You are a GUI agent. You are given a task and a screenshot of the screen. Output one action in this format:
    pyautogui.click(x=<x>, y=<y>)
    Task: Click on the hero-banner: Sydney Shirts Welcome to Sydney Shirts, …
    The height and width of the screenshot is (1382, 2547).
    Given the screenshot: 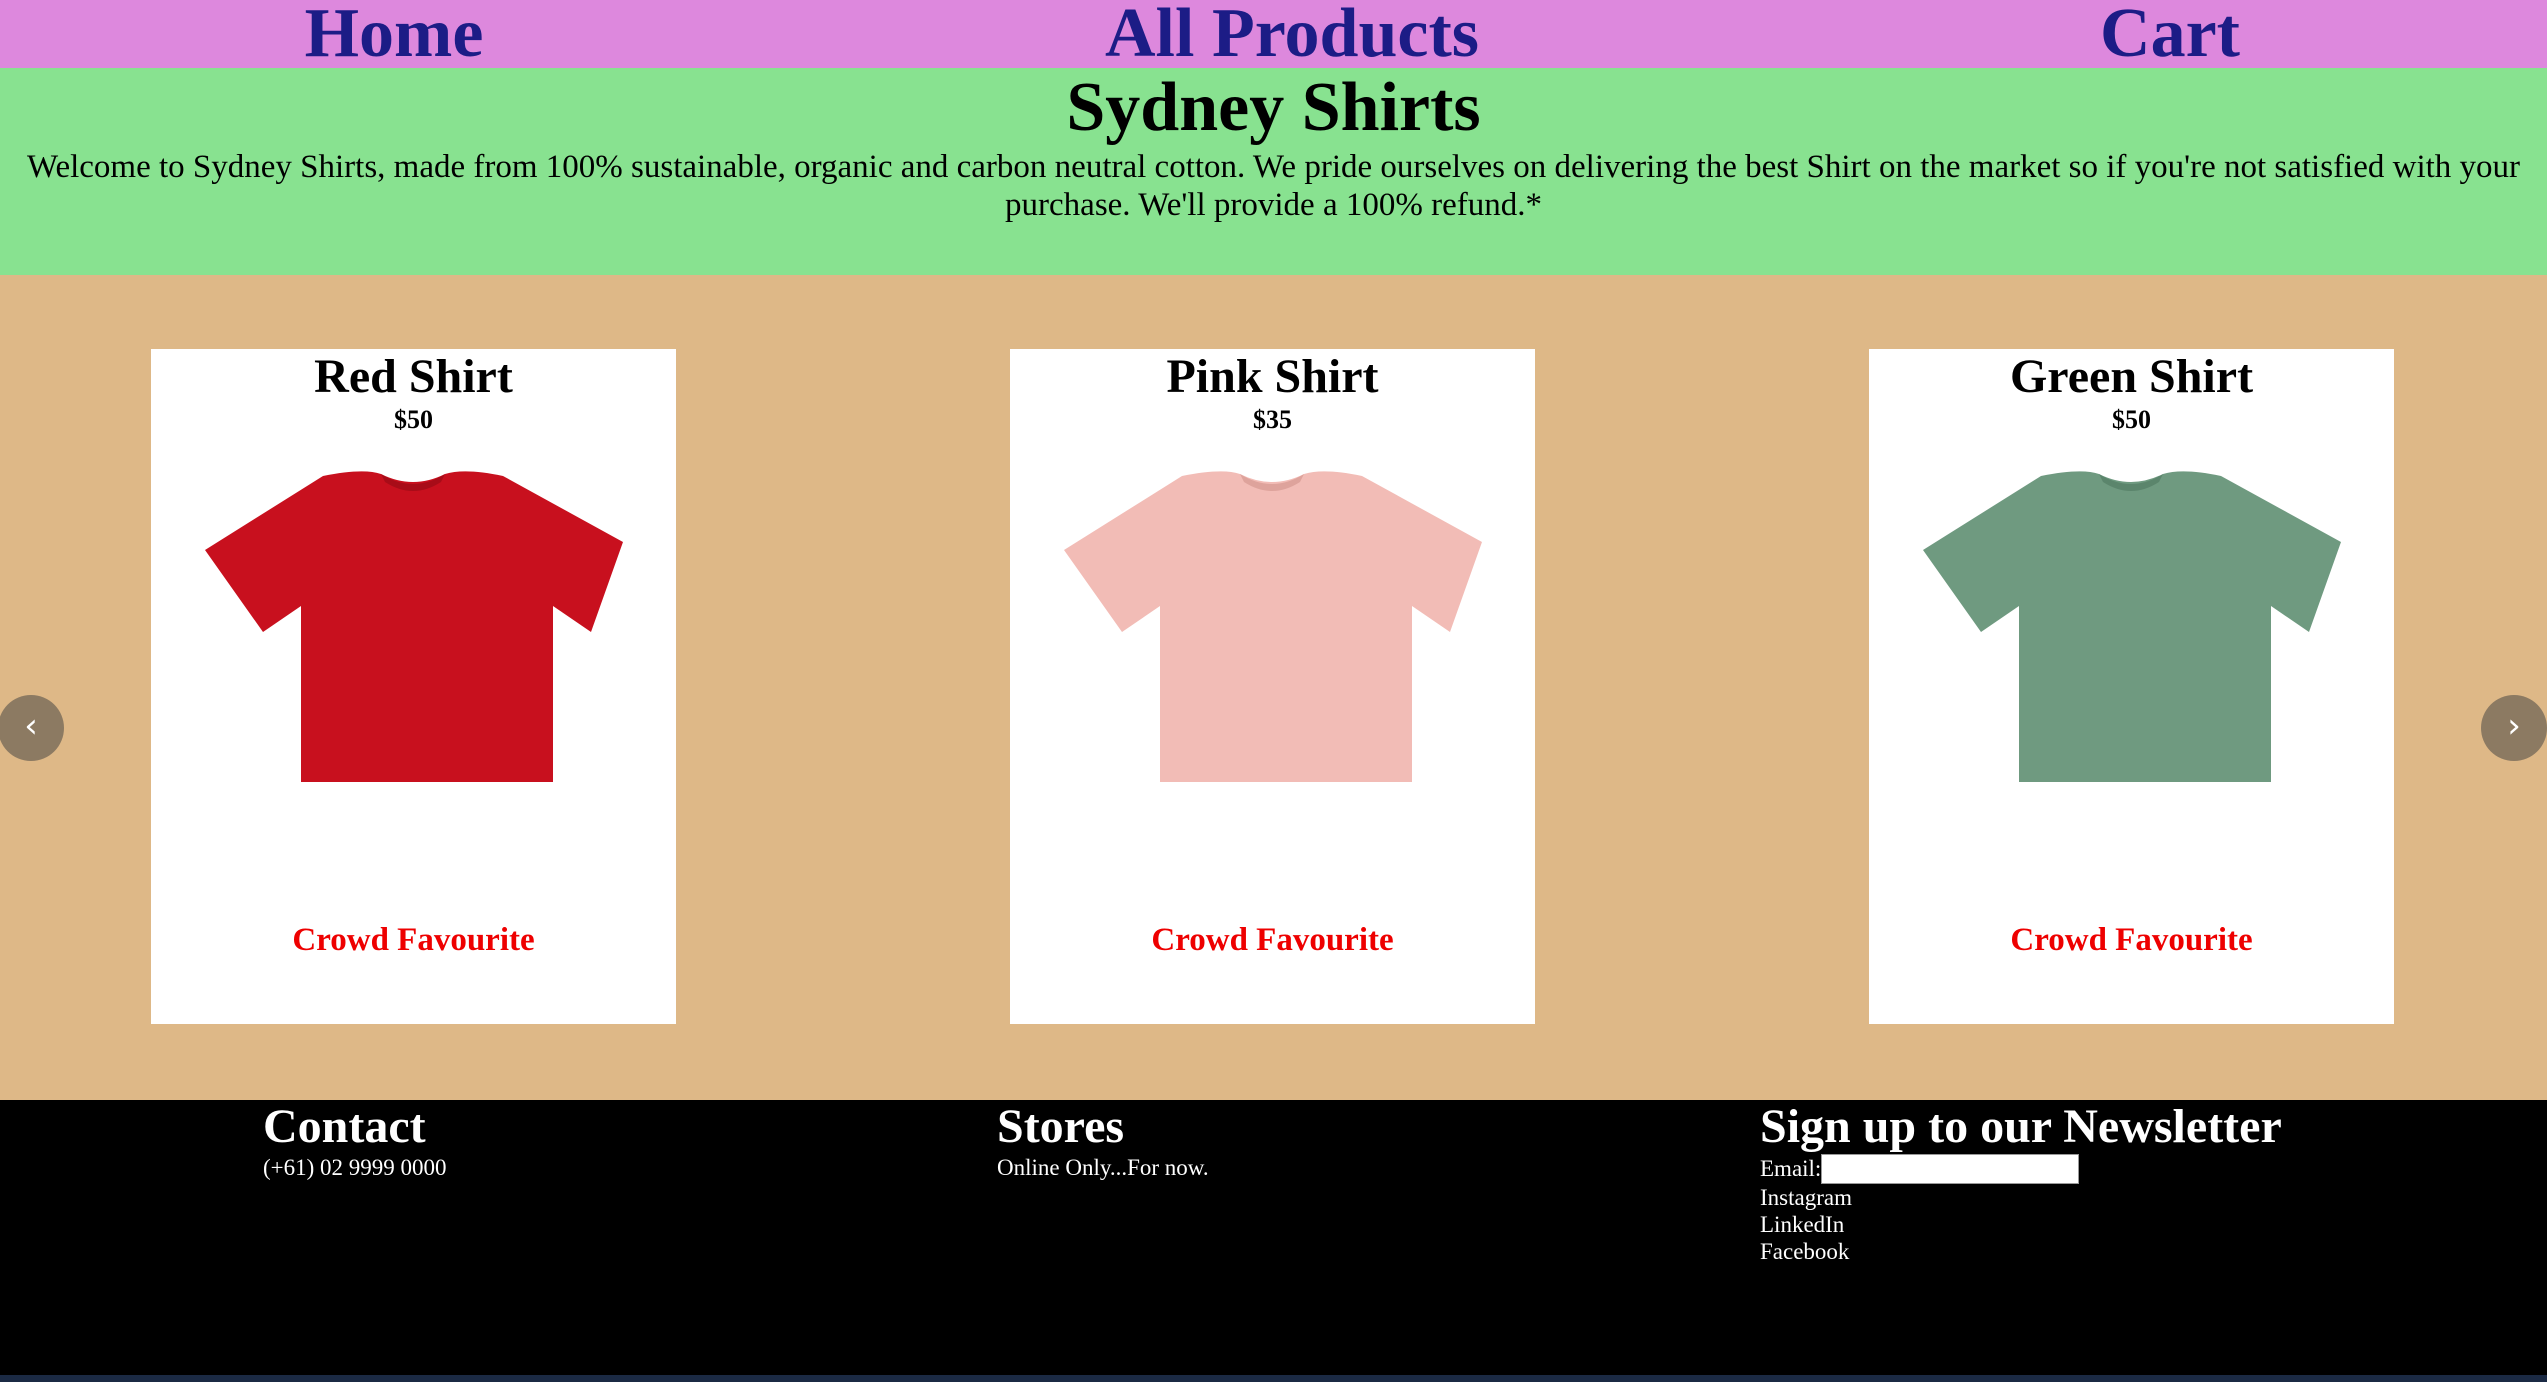 What is the action you would take?
    pyautogui.click(x=1273, y=171)
    